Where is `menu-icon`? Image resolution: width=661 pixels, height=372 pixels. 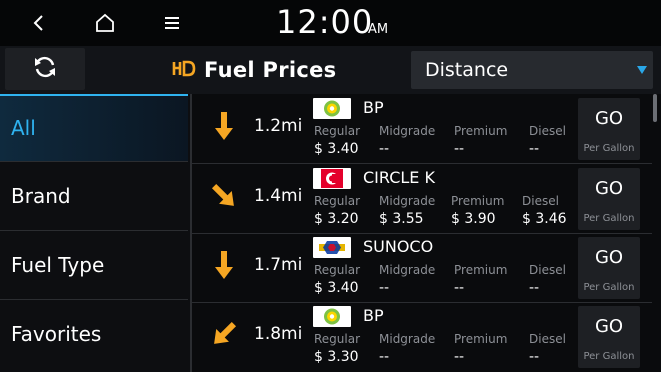 menu-icon is located at coordinates (172, 23).